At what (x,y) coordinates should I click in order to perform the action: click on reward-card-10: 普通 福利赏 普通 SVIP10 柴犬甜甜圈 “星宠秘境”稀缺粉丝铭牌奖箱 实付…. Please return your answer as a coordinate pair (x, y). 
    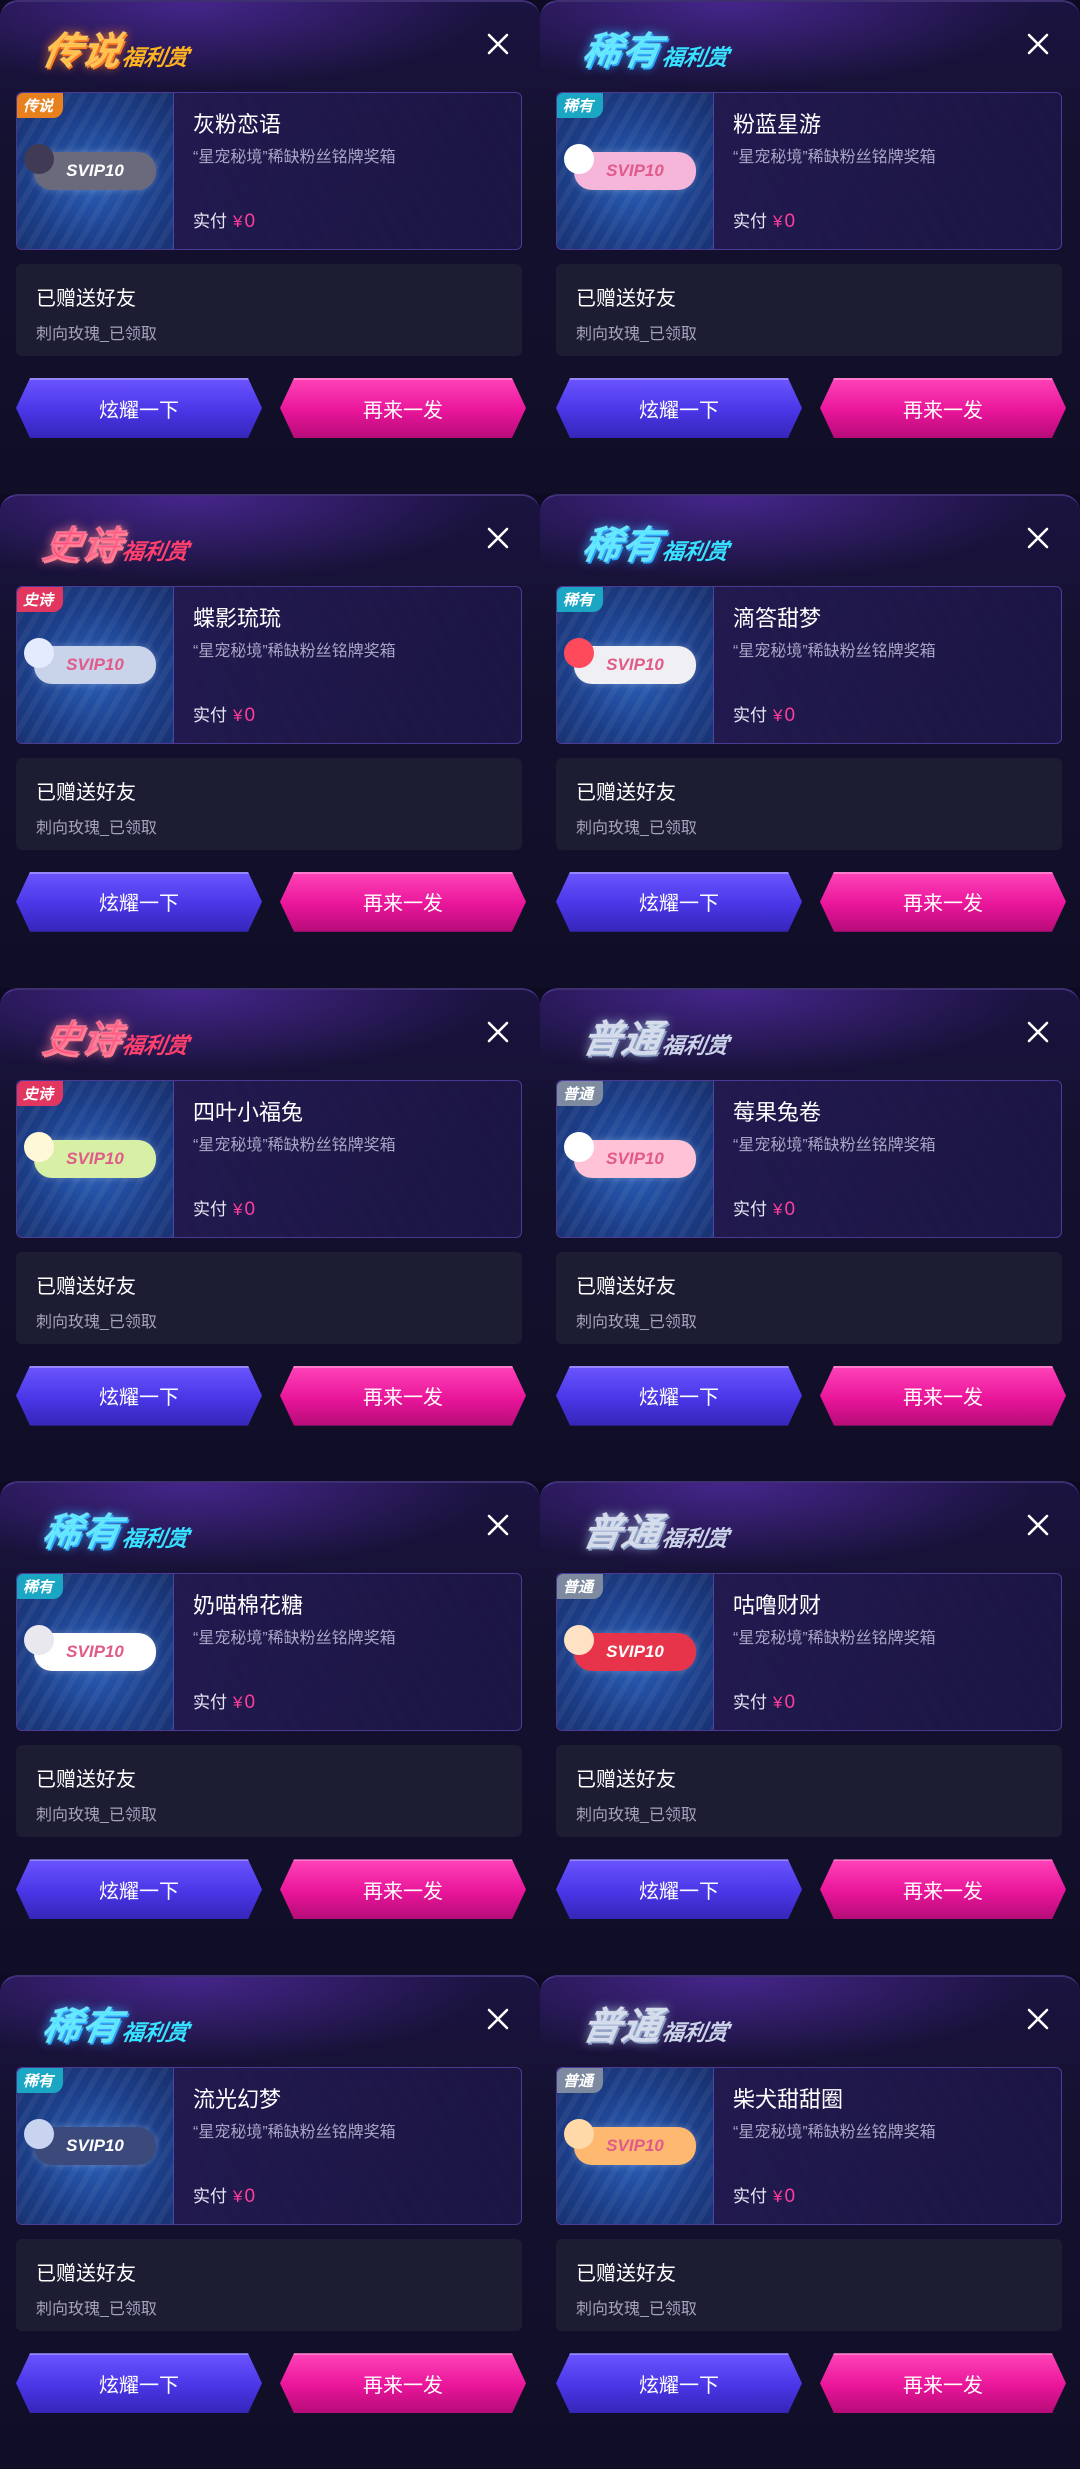
    Looking at the image, I should click on (810, 2222).